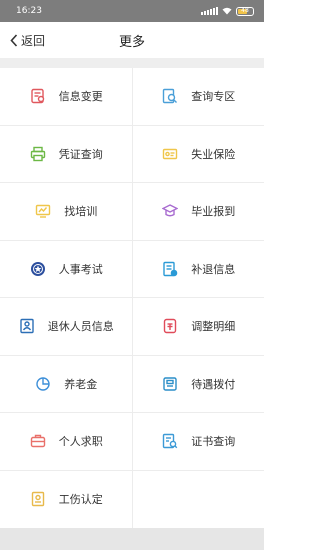  Describe the element at coordinates (80, 154) in the screenshot. I see `grid-item-label: 凭证查询` at that location.